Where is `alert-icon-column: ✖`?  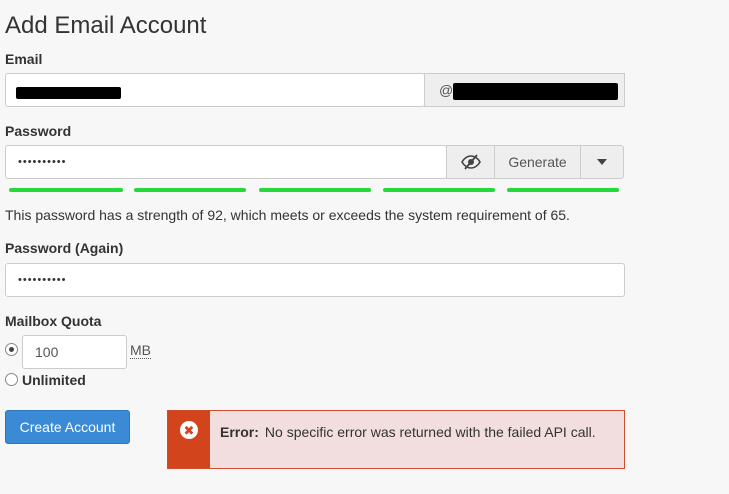 alert-icon-column: ✖ is located at coordinates (189, 439).